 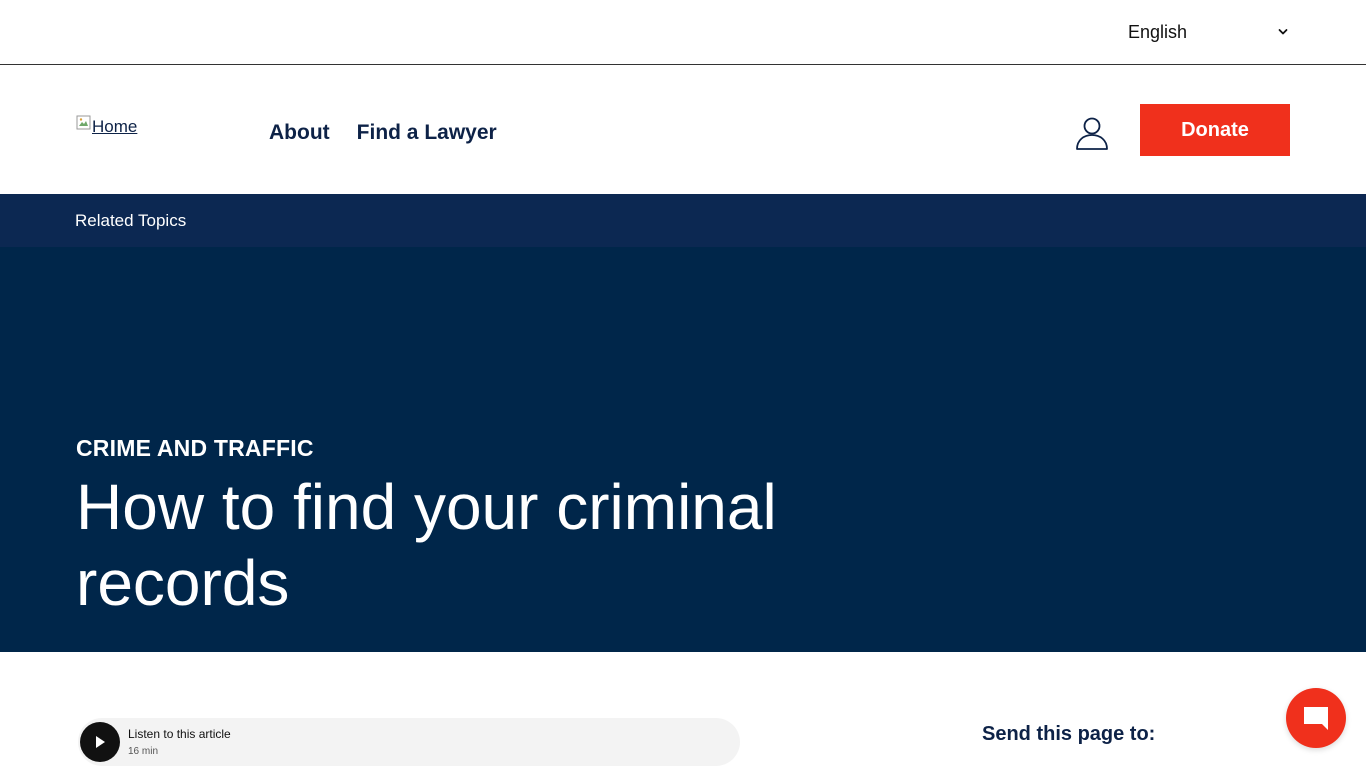 I want to click on nav-item-about: About, so click(x=299, y=133).